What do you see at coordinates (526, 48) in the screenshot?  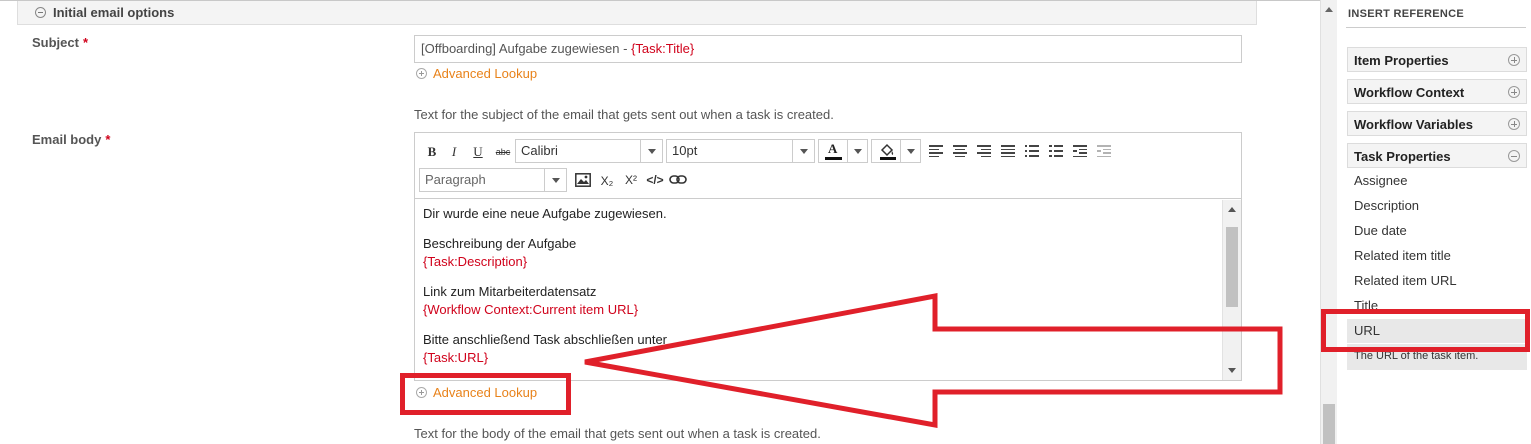 I see `subject-text: [Offboarding] Aufgabe zugewiesen -` at bounding box center [526, 48].